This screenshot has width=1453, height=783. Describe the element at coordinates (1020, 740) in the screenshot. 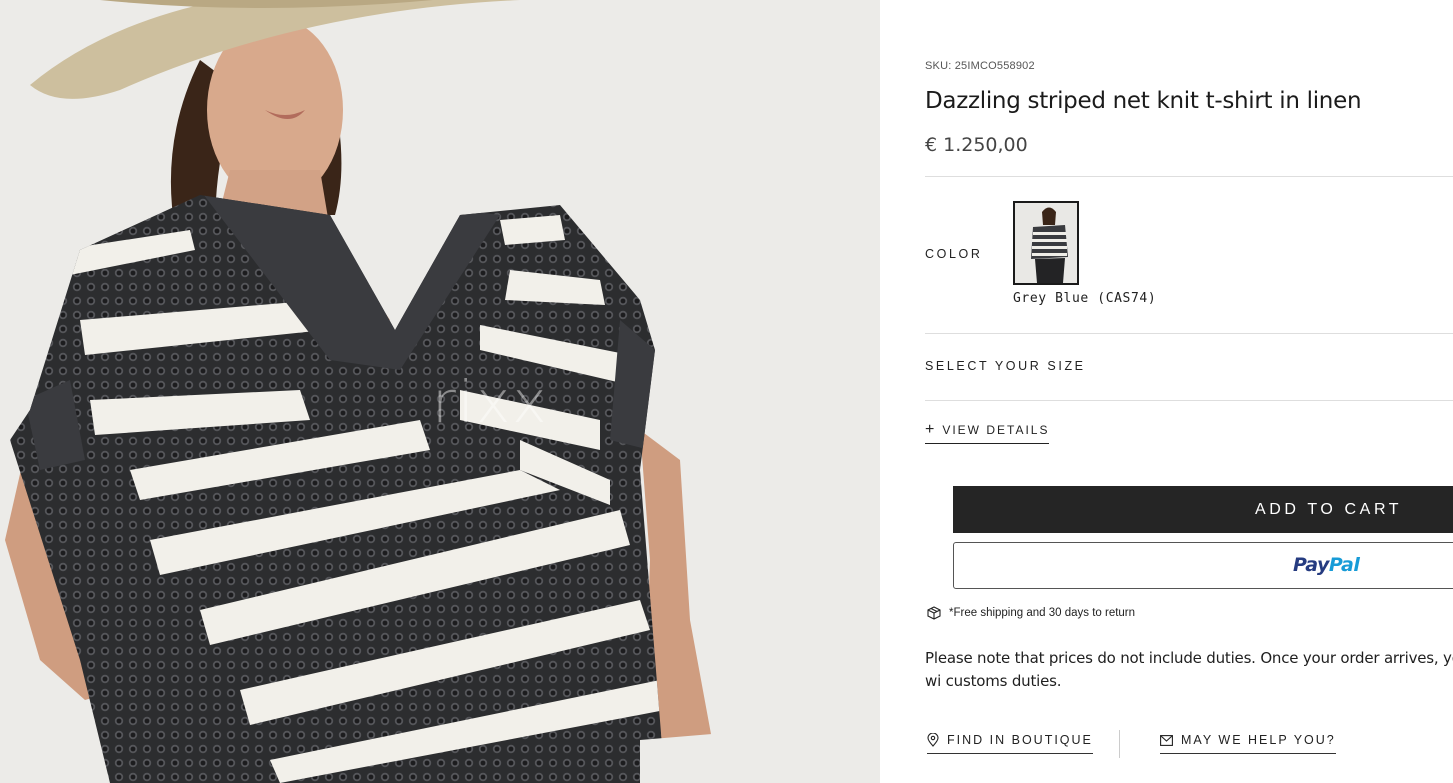

I see `find-in-boutique-label: FIND IN BOUTIQUE` at that location.